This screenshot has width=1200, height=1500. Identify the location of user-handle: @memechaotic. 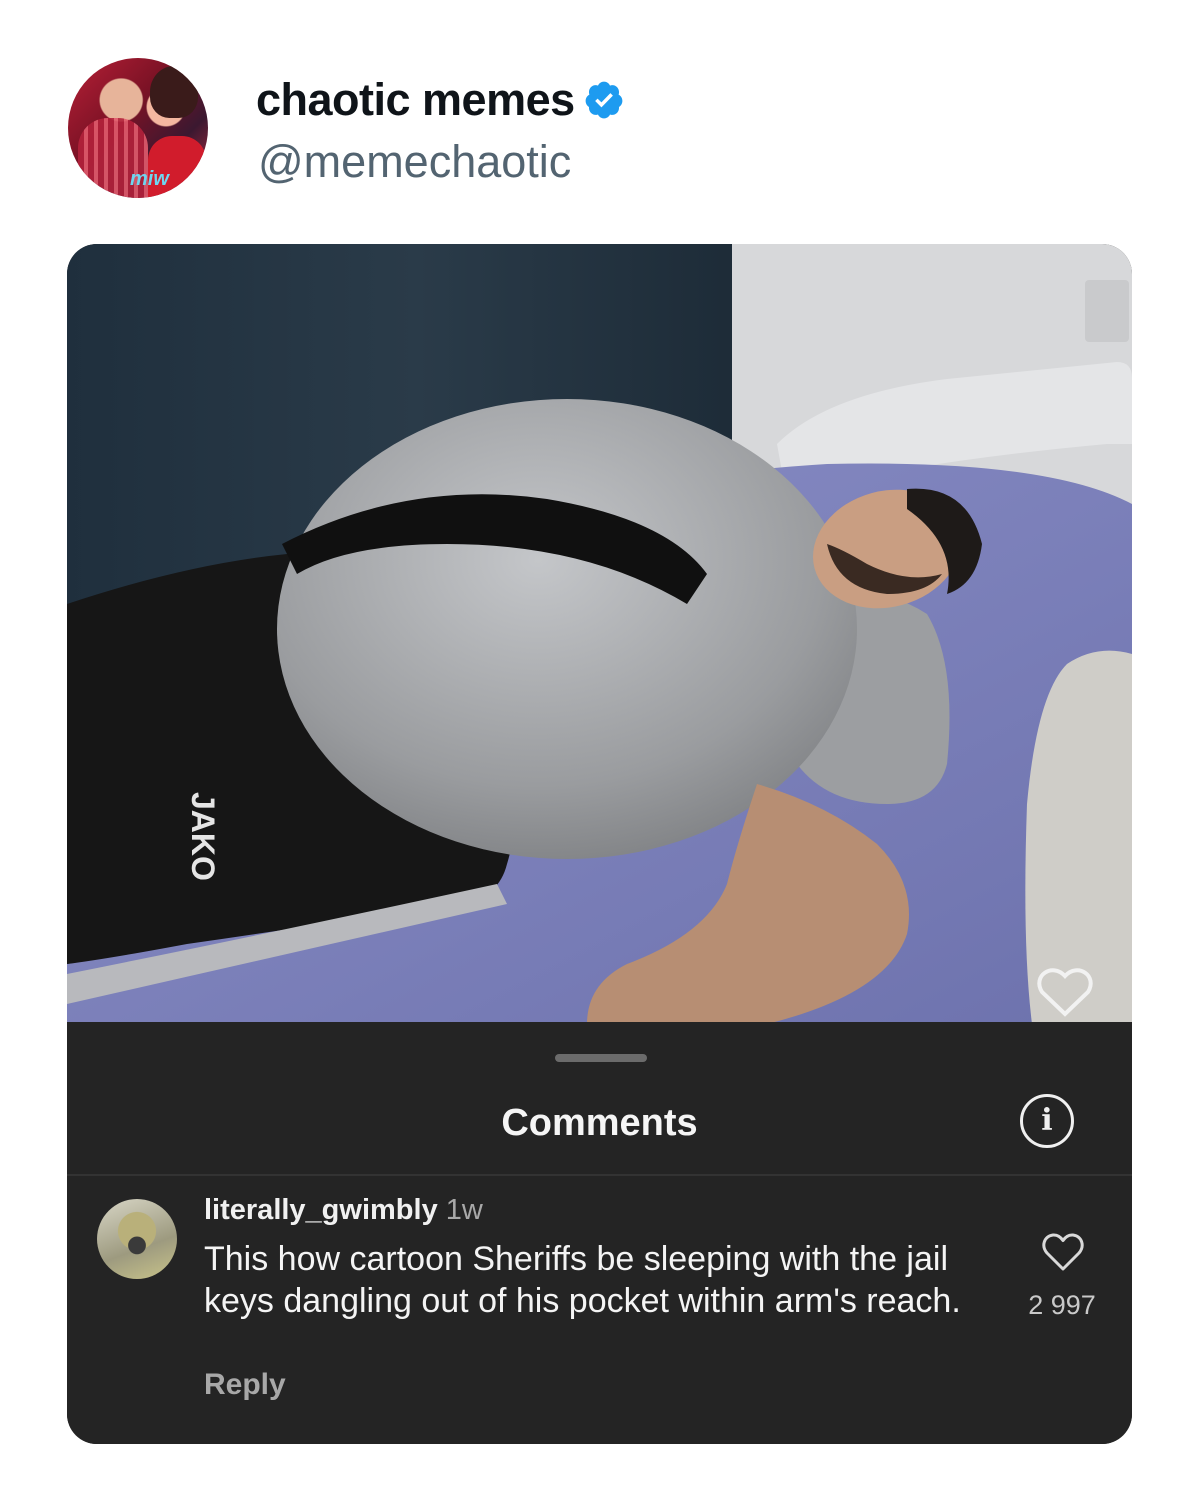
(414, 162).